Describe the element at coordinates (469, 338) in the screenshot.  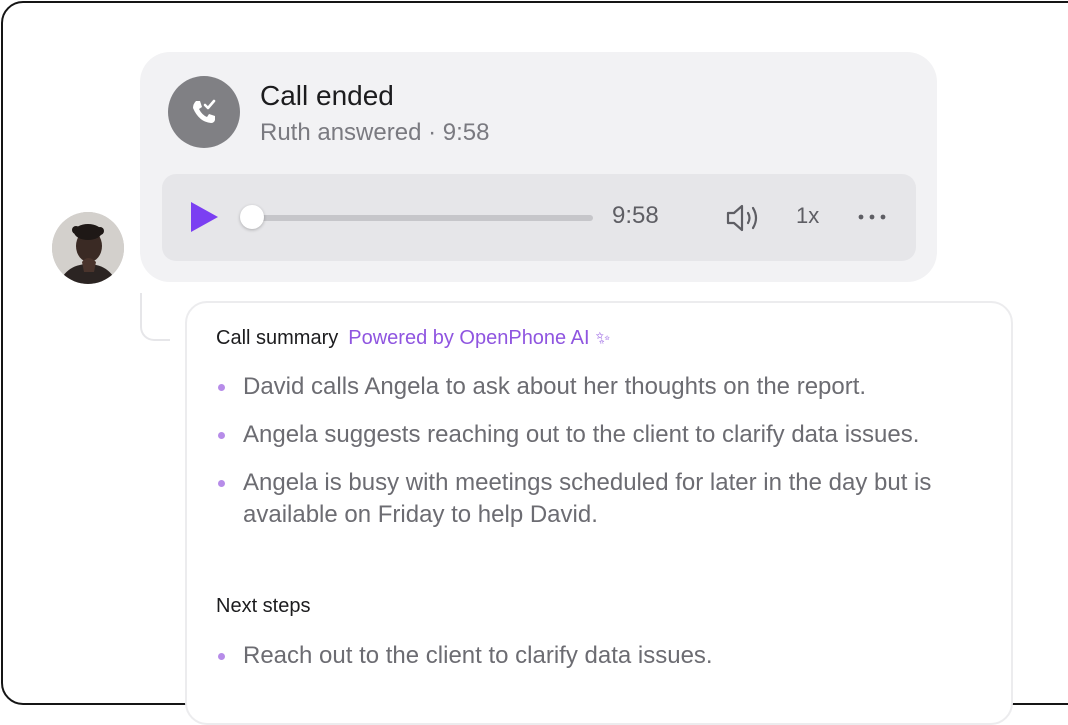
I see `powered-by-label: Powered by OpenPhone AI` at that location.